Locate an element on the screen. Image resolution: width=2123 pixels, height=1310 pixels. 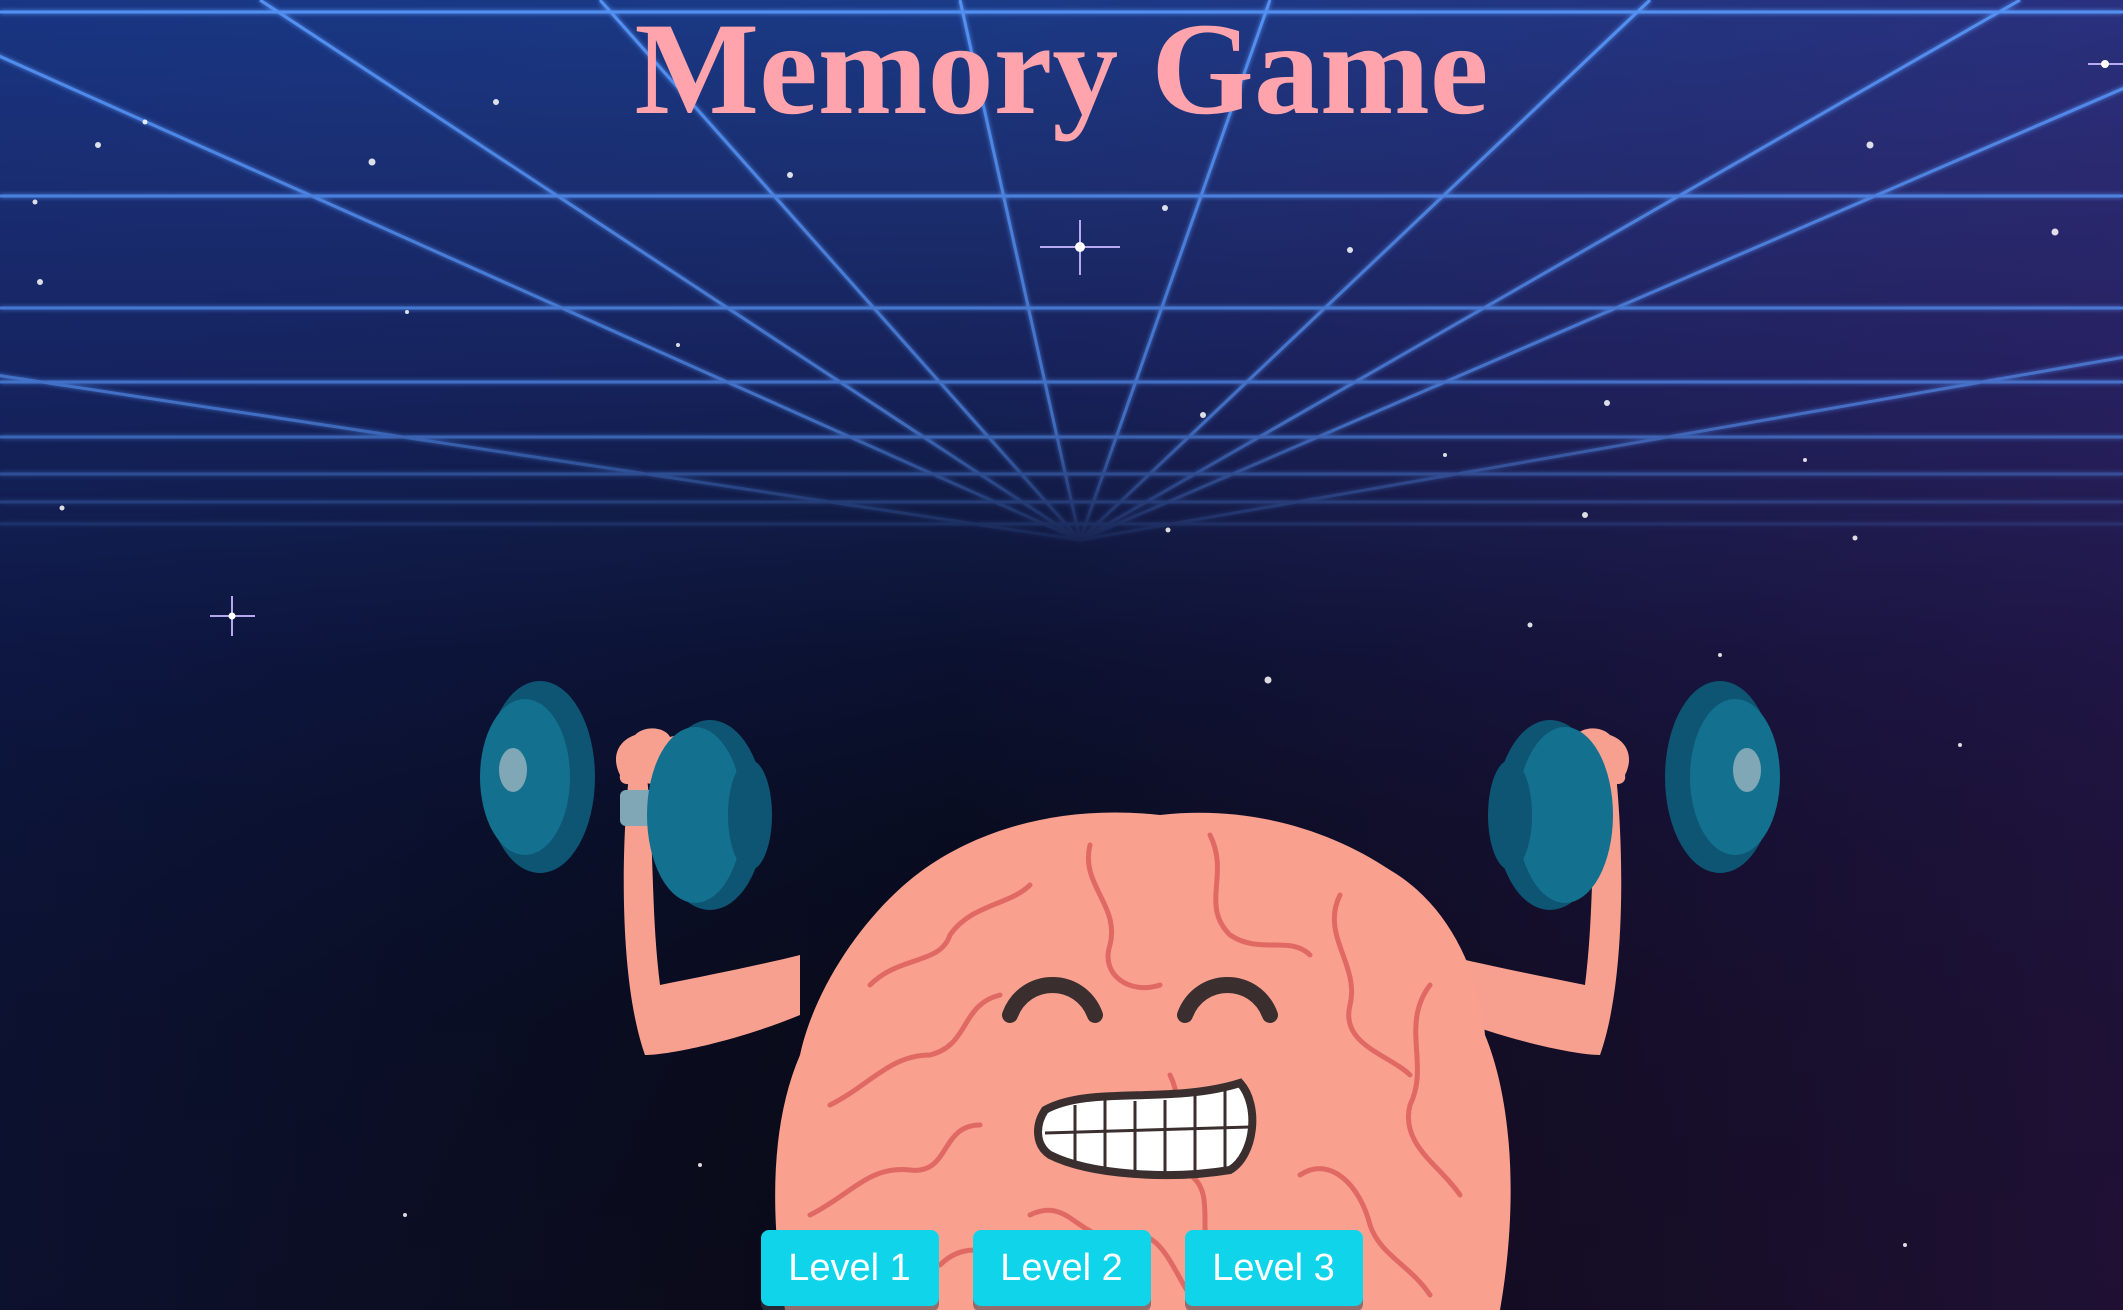
level-2-button: Level 2 is located at coordinates (1061, 1268).